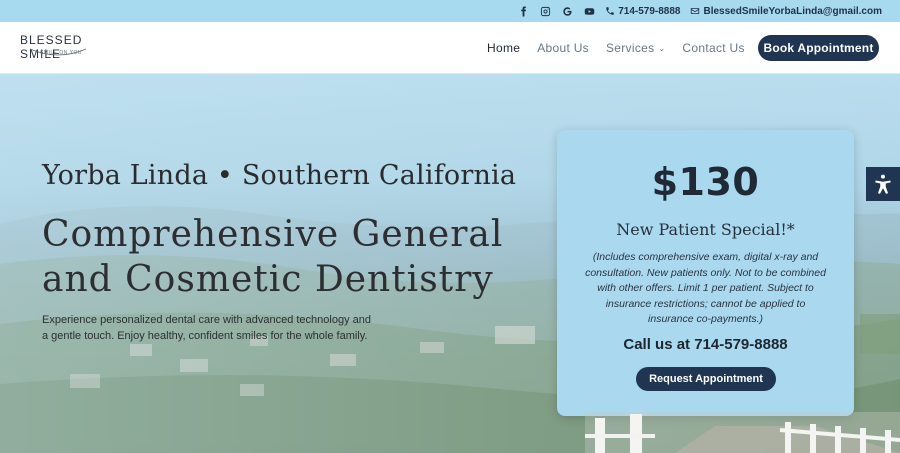  Describe the element at coordinates (61, 53) in the screenshot. I see `logo-tagline: SMILE ON YOU` at that location.